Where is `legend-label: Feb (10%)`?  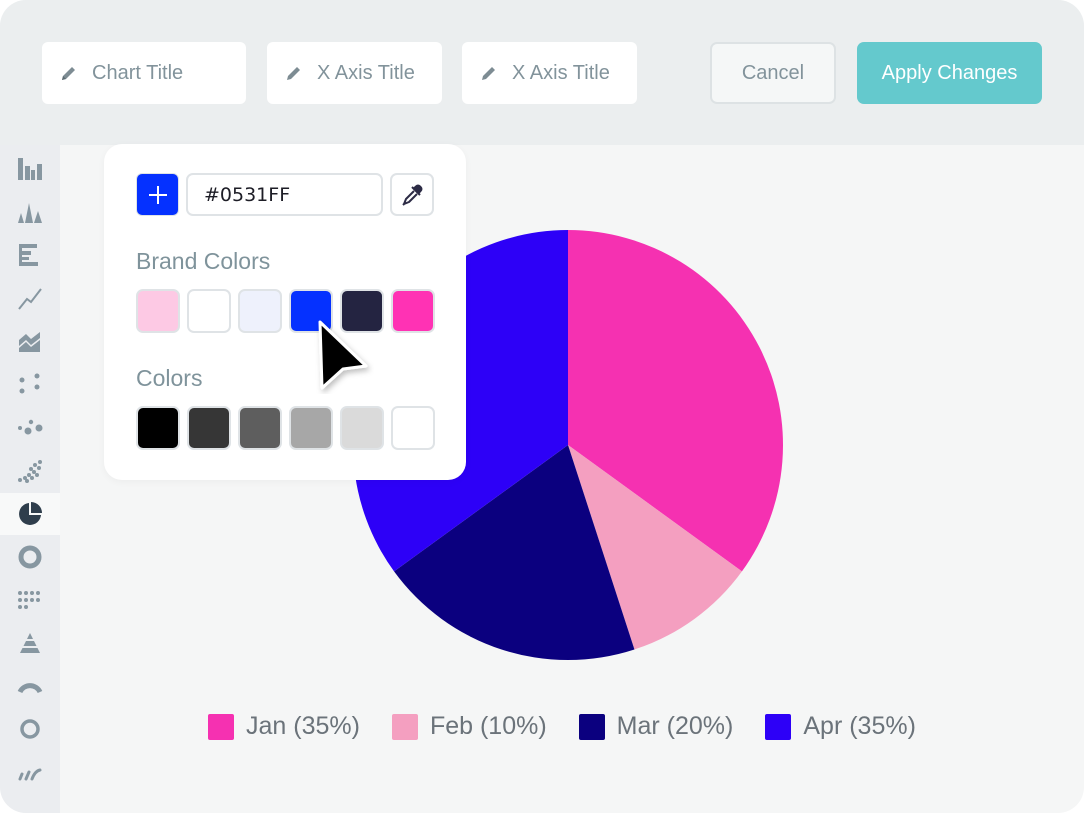 legend-label: Feb (10%) is located at coordinates (488, 726).